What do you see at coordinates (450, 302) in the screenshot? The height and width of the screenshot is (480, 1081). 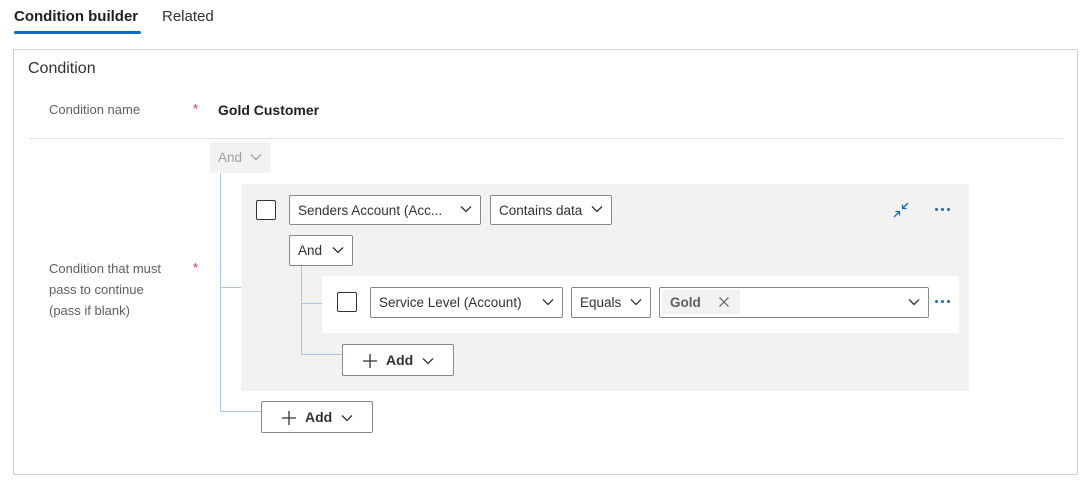 I see `row-field-value: Service Level (Account)` at bounding box center [450, 302].